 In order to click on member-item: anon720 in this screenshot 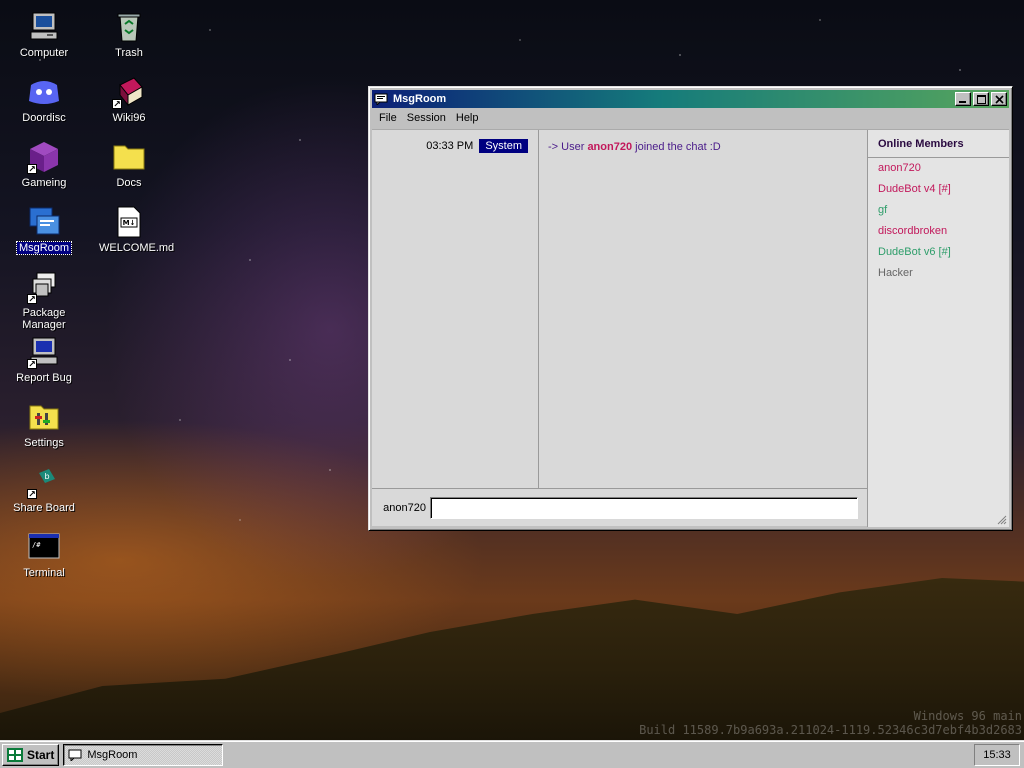, I will do `click(938, 168)`.